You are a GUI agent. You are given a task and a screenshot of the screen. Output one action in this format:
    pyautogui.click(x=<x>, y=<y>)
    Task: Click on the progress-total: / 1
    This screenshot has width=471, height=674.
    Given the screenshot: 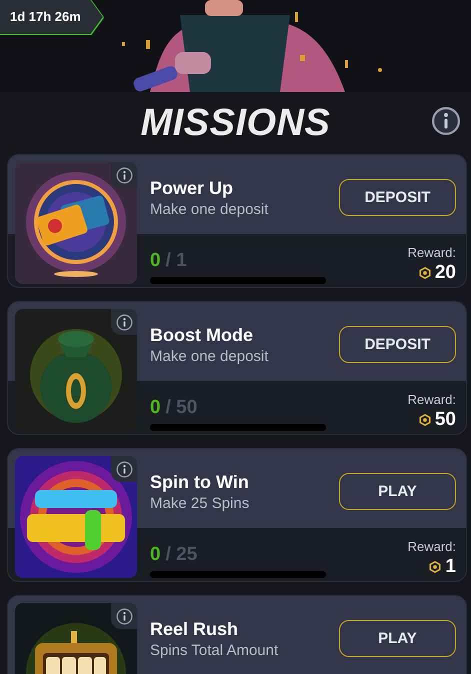 What is the action you would take?
    pyautogui.click(x=176, y=261)
    